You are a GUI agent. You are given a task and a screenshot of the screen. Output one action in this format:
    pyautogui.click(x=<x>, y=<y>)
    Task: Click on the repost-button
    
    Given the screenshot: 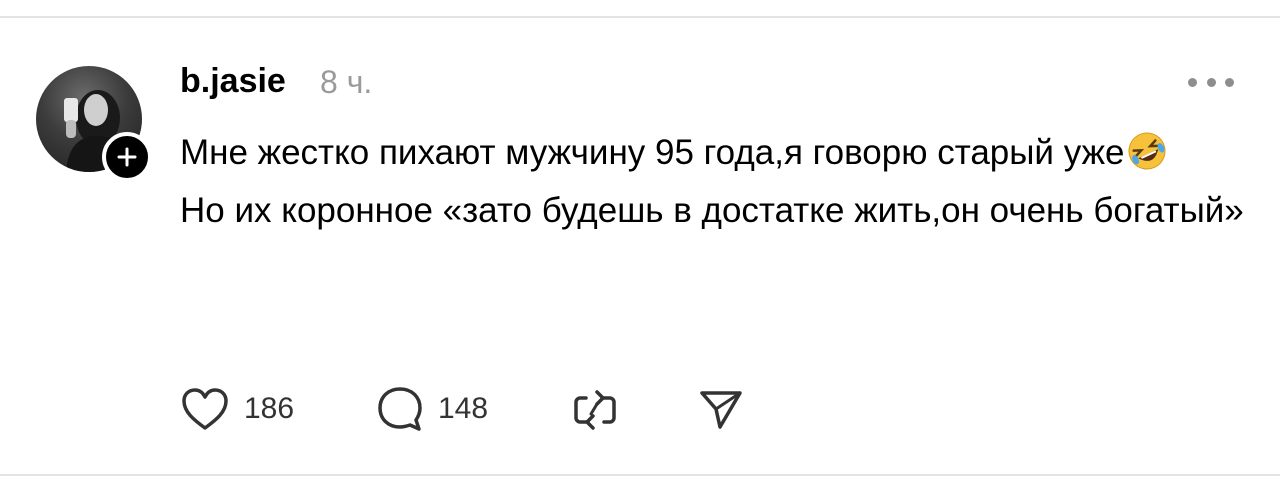 What is the action you would take?
    pyautogui.click(x=595, y=409)
    